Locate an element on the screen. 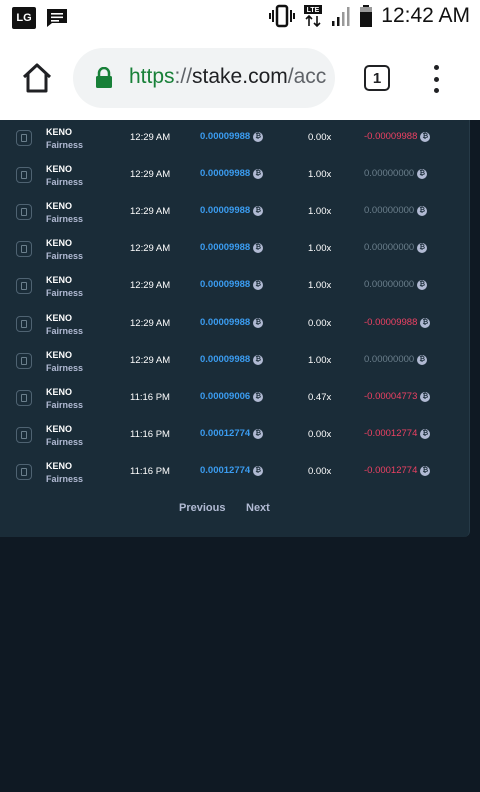  home-icon is located at coordinates (37, 78).